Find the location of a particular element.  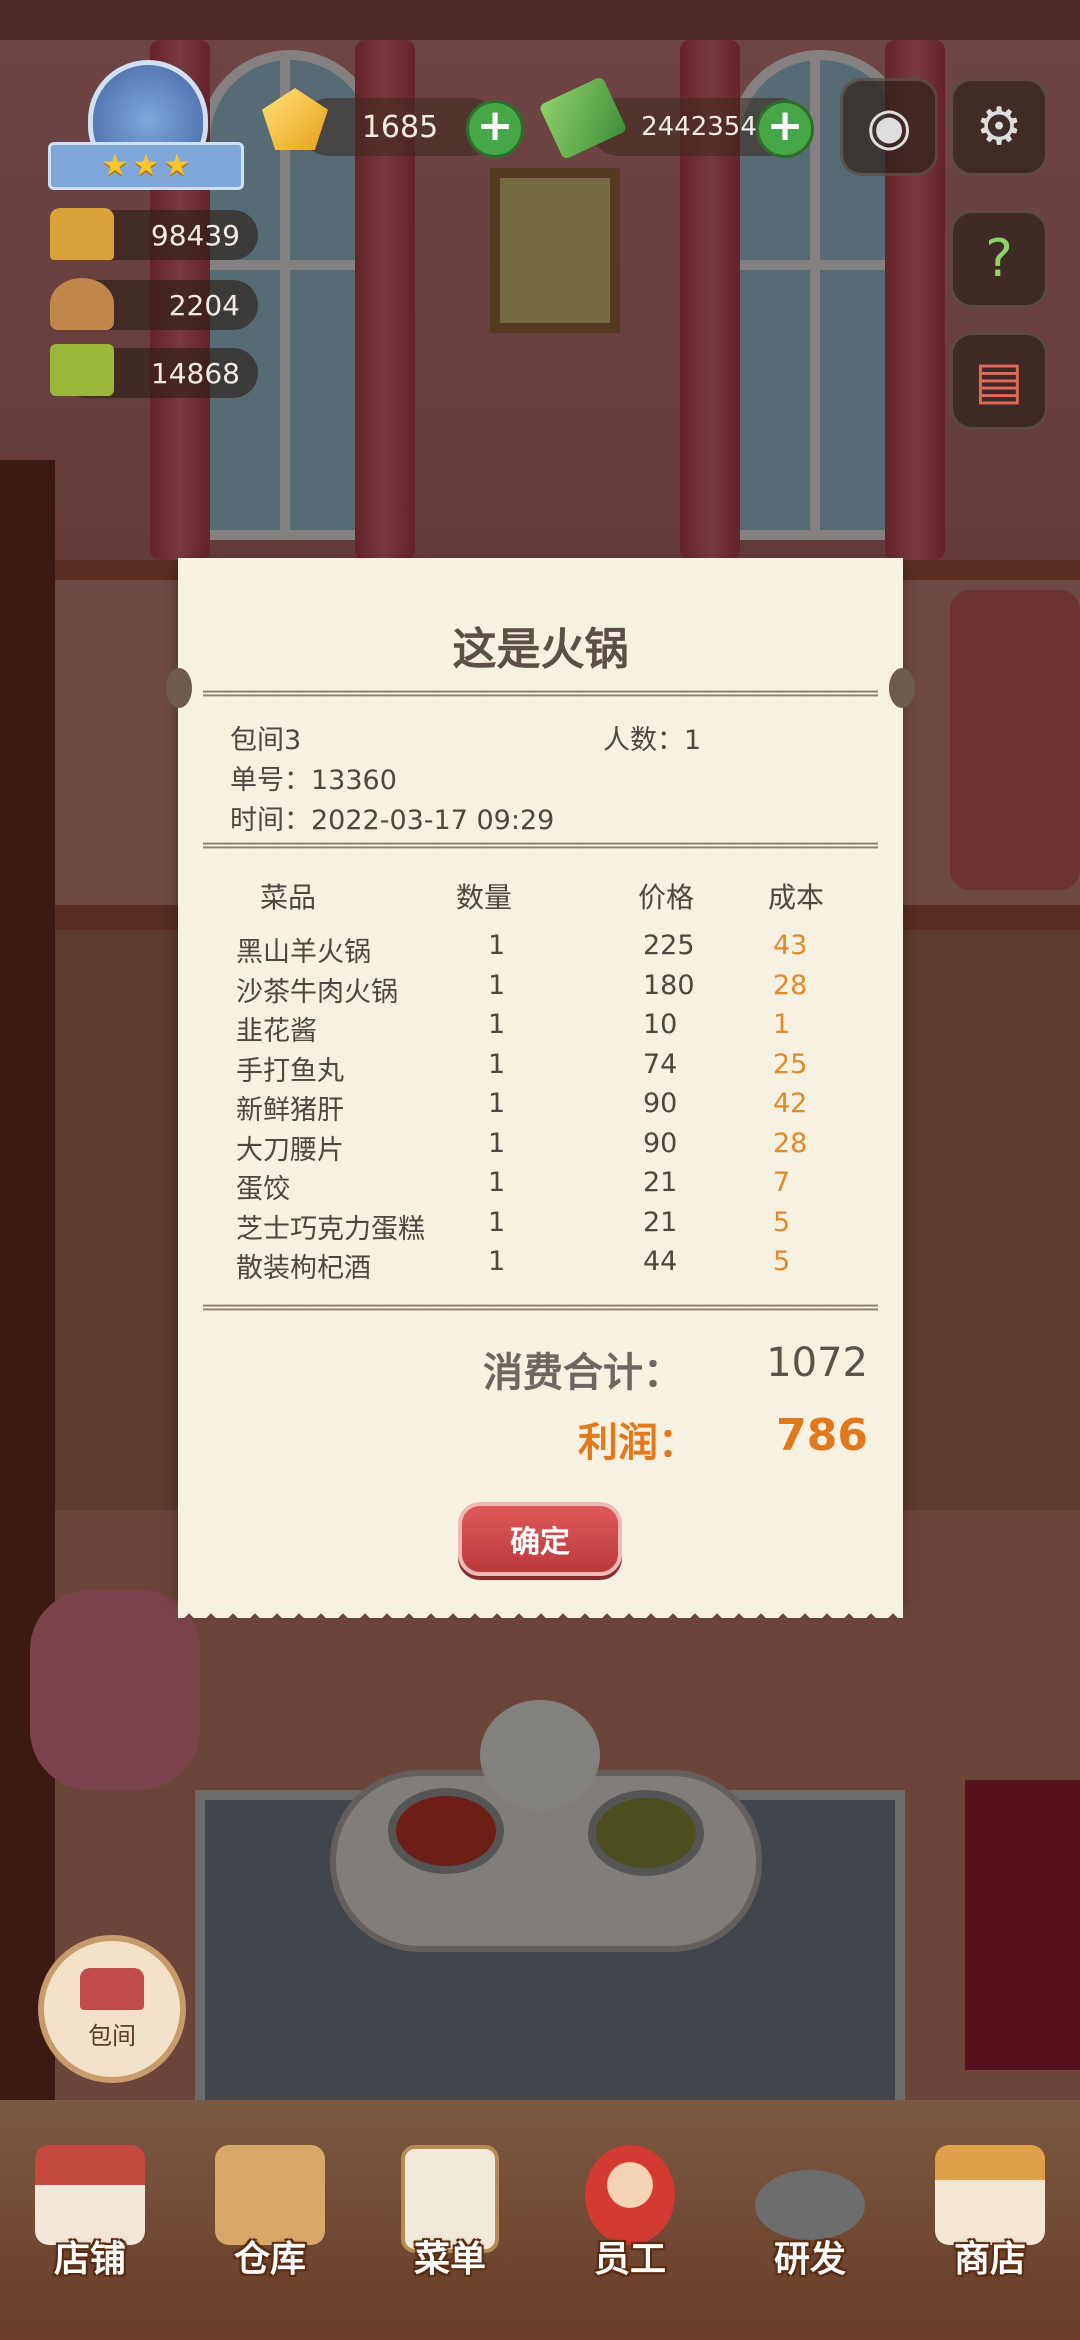

nav-shop-label: 店铺 is located at coordinates (89, 2259).